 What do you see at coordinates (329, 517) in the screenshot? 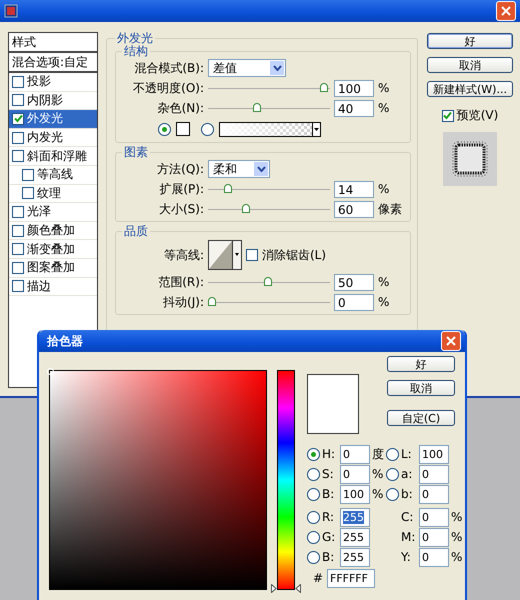
I see `field-label: R:` at bounding box center [329, 517].